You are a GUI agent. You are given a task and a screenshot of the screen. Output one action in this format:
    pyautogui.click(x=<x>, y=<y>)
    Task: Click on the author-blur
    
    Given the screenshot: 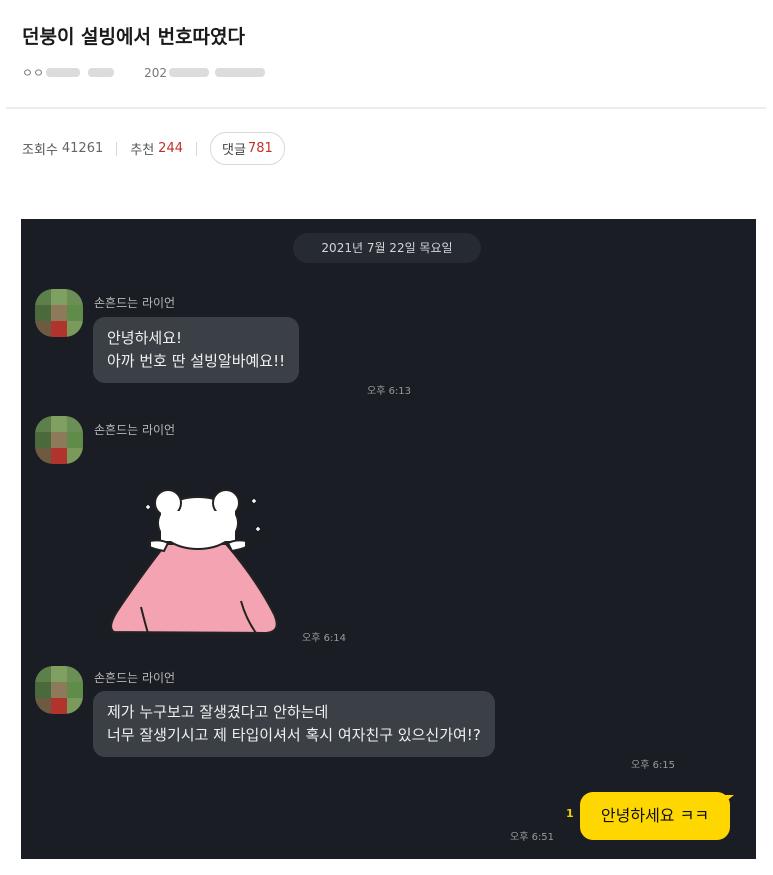 What is the action you would take?
    pyautogui.click(x=63, y=72)
    